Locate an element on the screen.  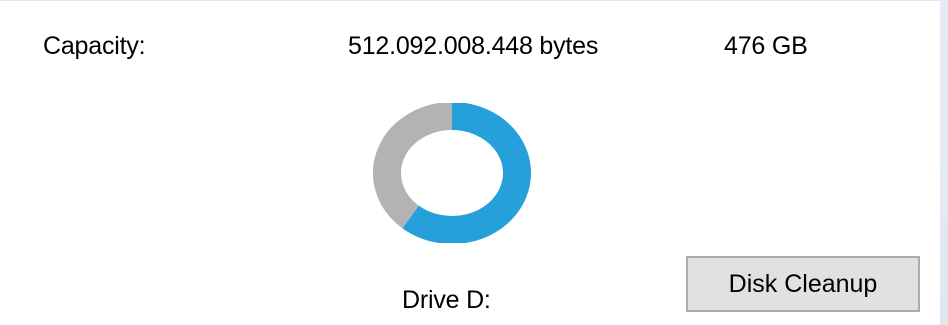
capacity-bytes-value: 512.092.008.448 bytes is located at coordinates (473, 46).